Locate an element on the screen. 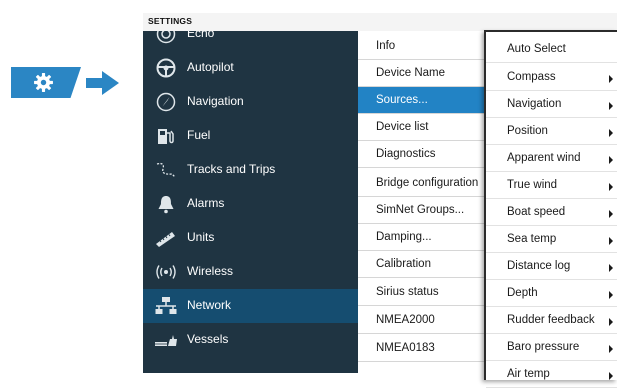 The height and width of the screenshot is (388, 617). source-item-navigation: Navigation is located at coordinates (551, 104).